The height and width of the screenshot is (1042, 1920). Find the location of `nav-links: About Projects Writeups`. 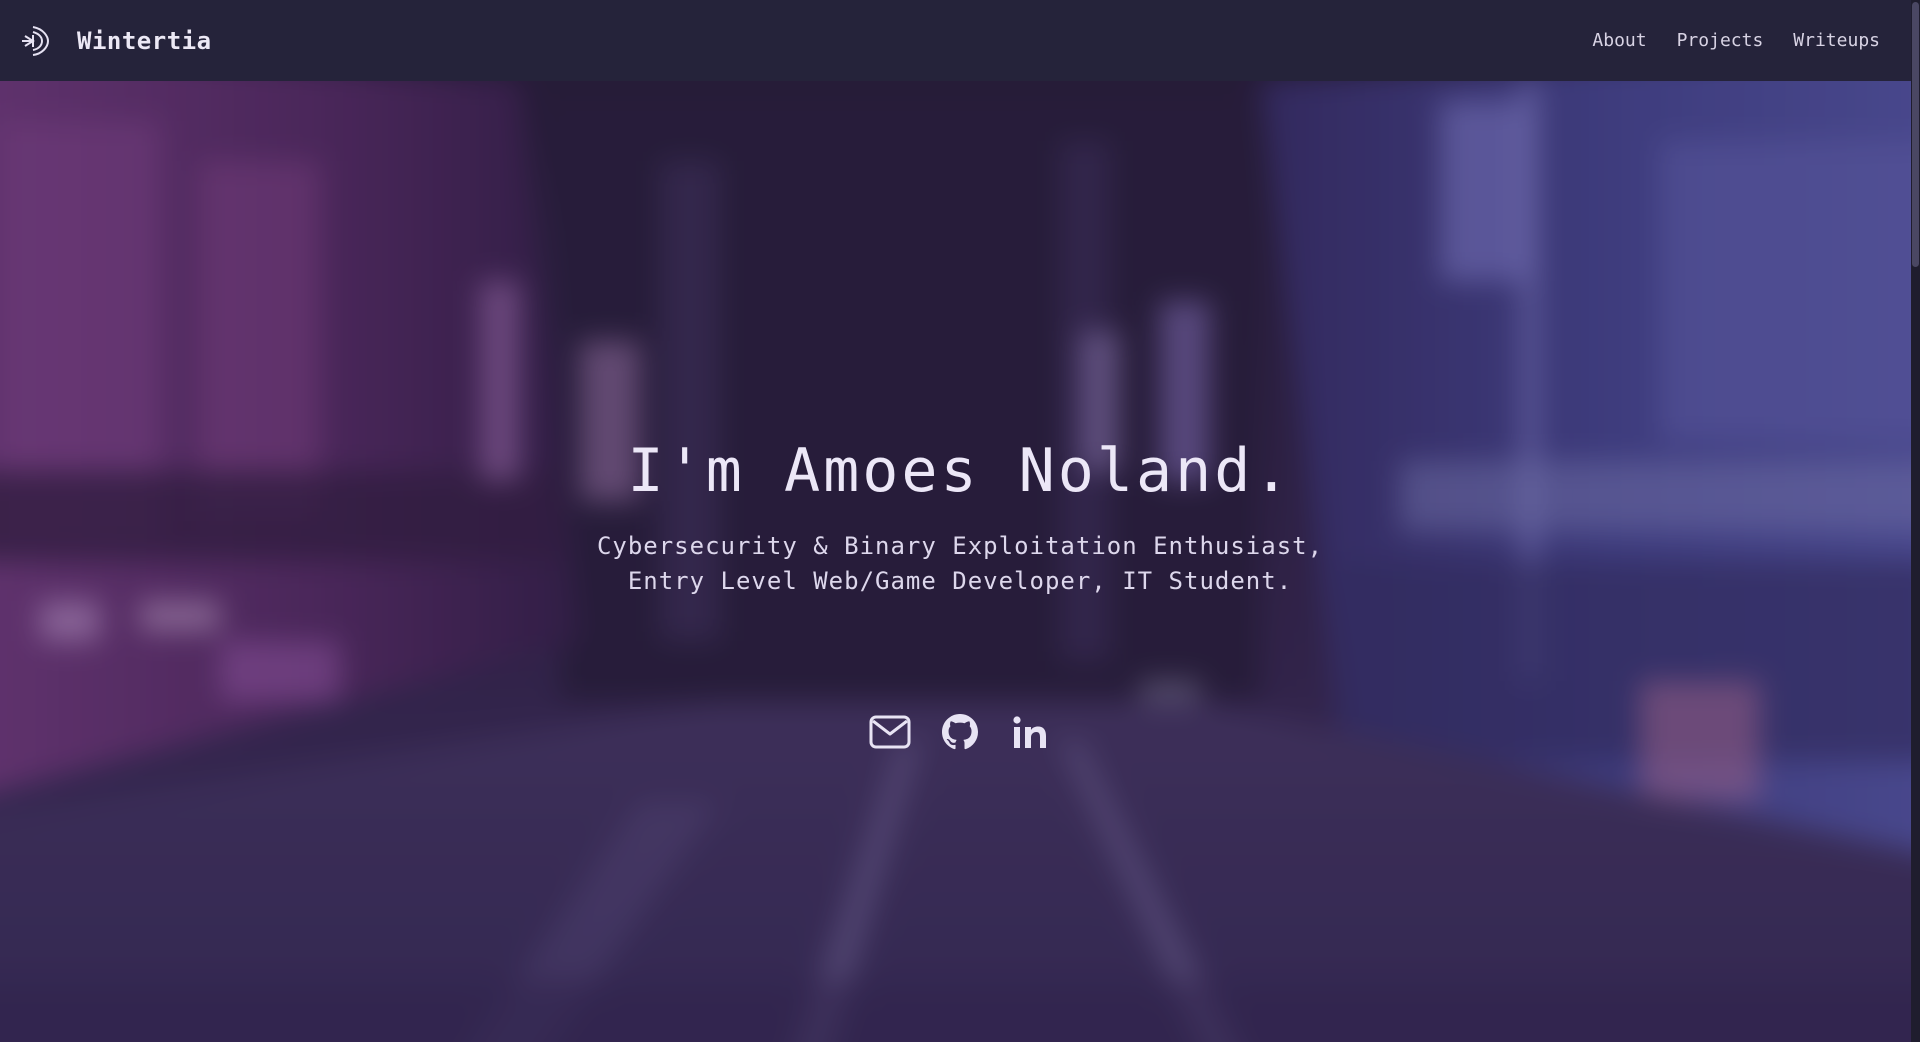

nav-links: About Projects Writeups is located at coordinates (1736, 40).